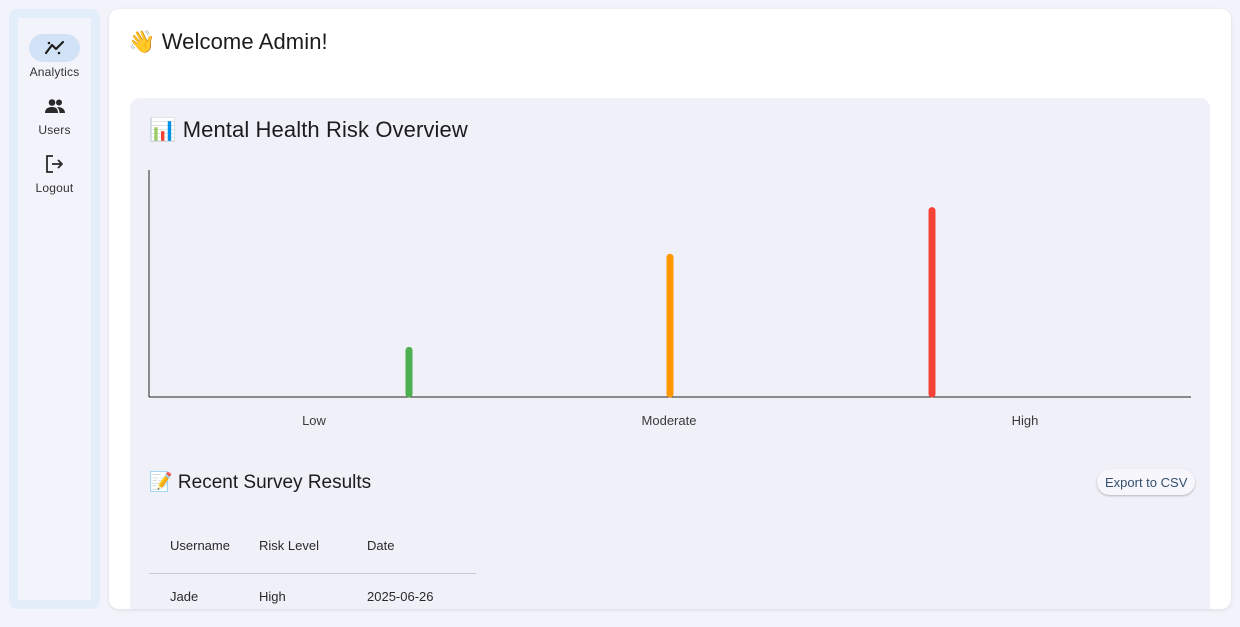 Image resolution: width=1240 pixels, height=627 pixels. Describe the element at coordinates (200, 545) in the screenshot. I see `column-header-username: Username` at that location.